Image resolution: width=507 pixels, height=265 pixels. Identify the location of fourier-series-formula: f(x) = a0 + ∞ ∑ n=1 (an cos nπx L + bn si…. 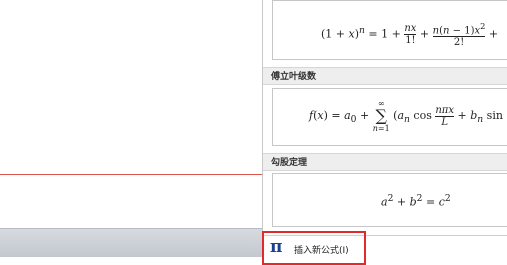
(406, 116).